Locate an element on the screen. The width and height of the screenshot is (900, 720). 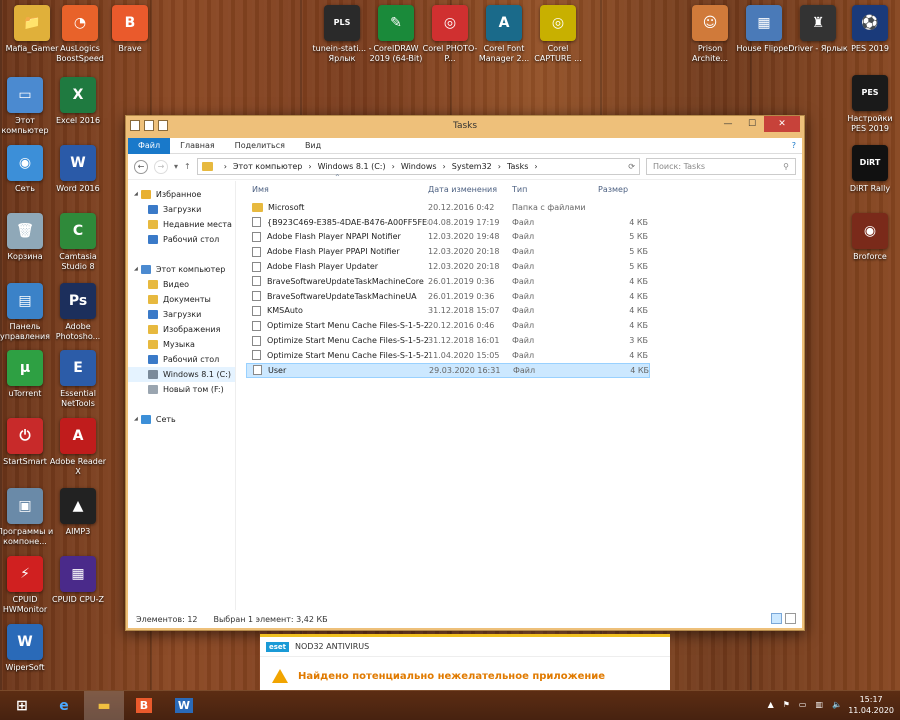
recent-chevron-icon: ▾ is located at coordinates (176, 166).